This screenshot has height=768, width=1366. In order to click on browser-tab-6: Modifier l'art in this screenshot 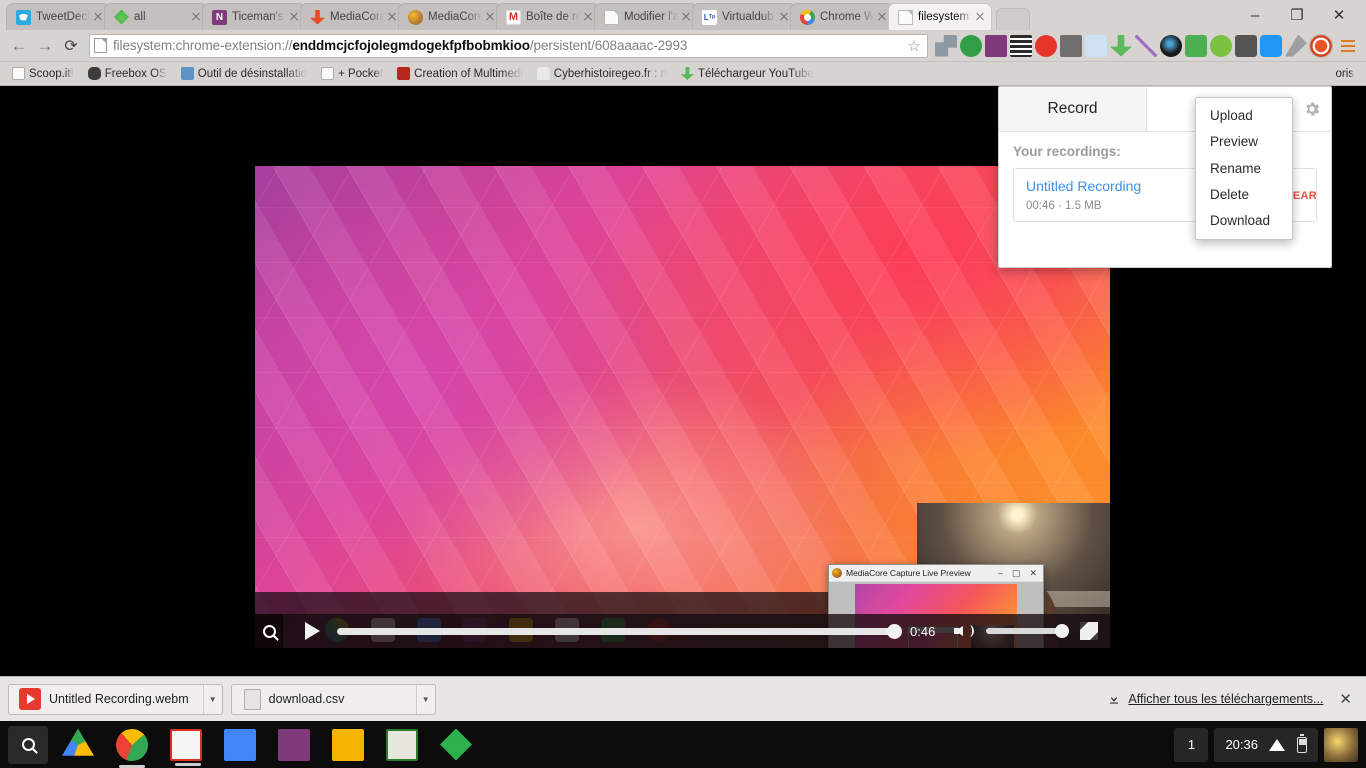, I will do `click(646, 16)`.